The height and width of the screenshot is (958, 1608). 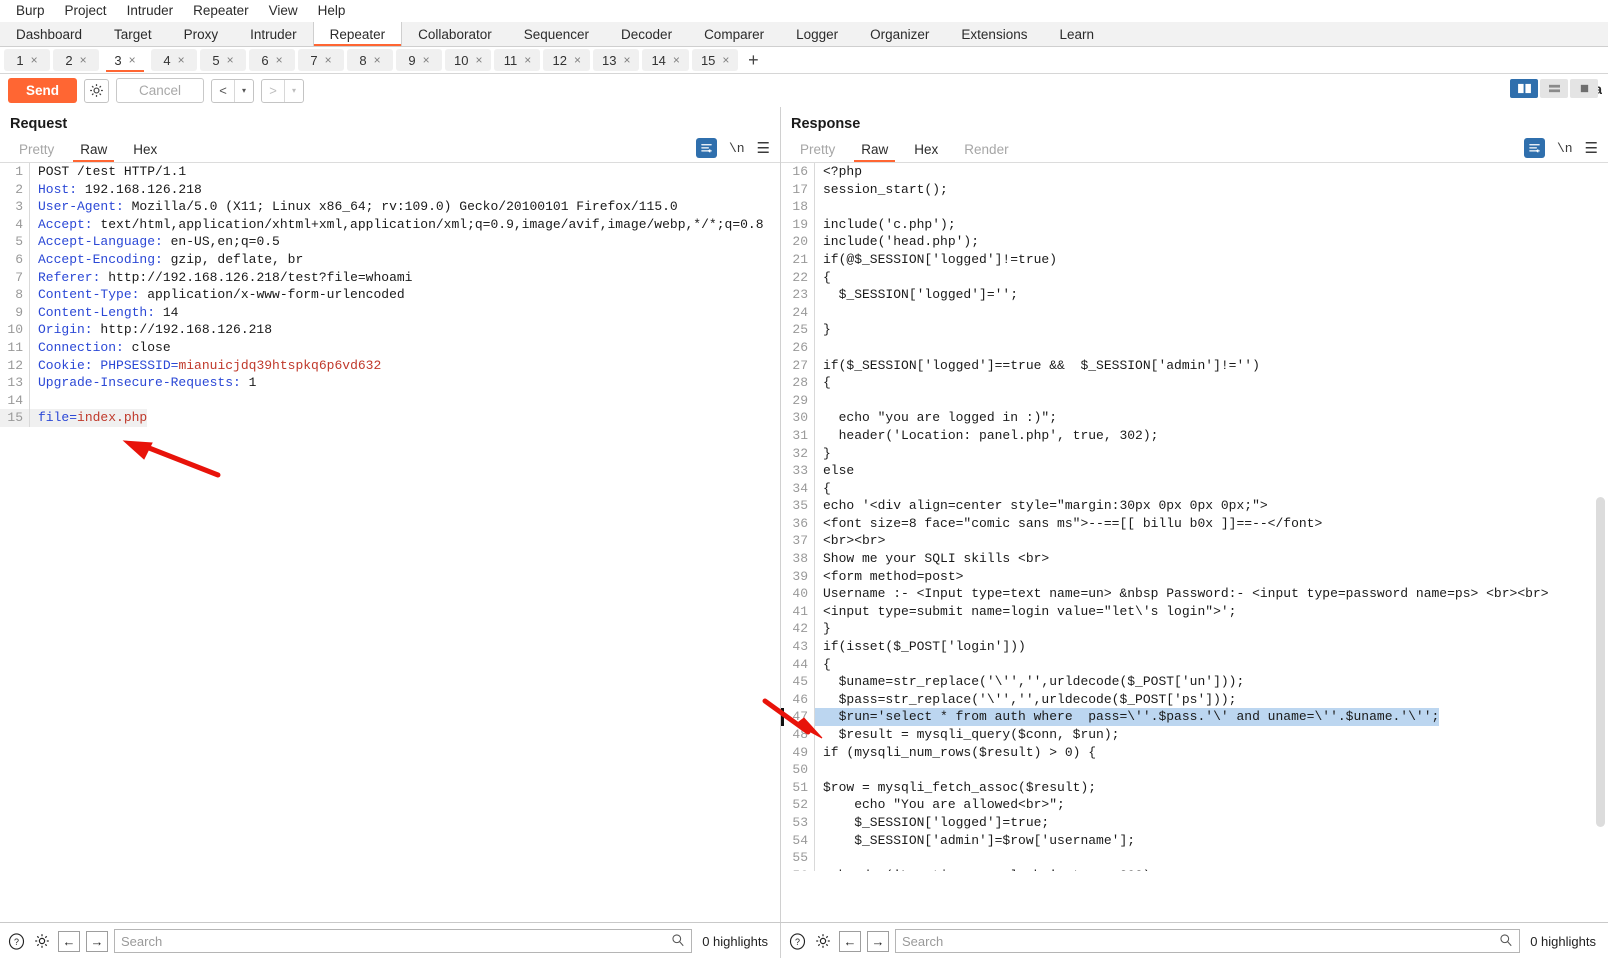 What do you see at coordinates (874, 149) in the screenshot?
I see `tab-response-raw: Raw` at bounding box center [874, 149].